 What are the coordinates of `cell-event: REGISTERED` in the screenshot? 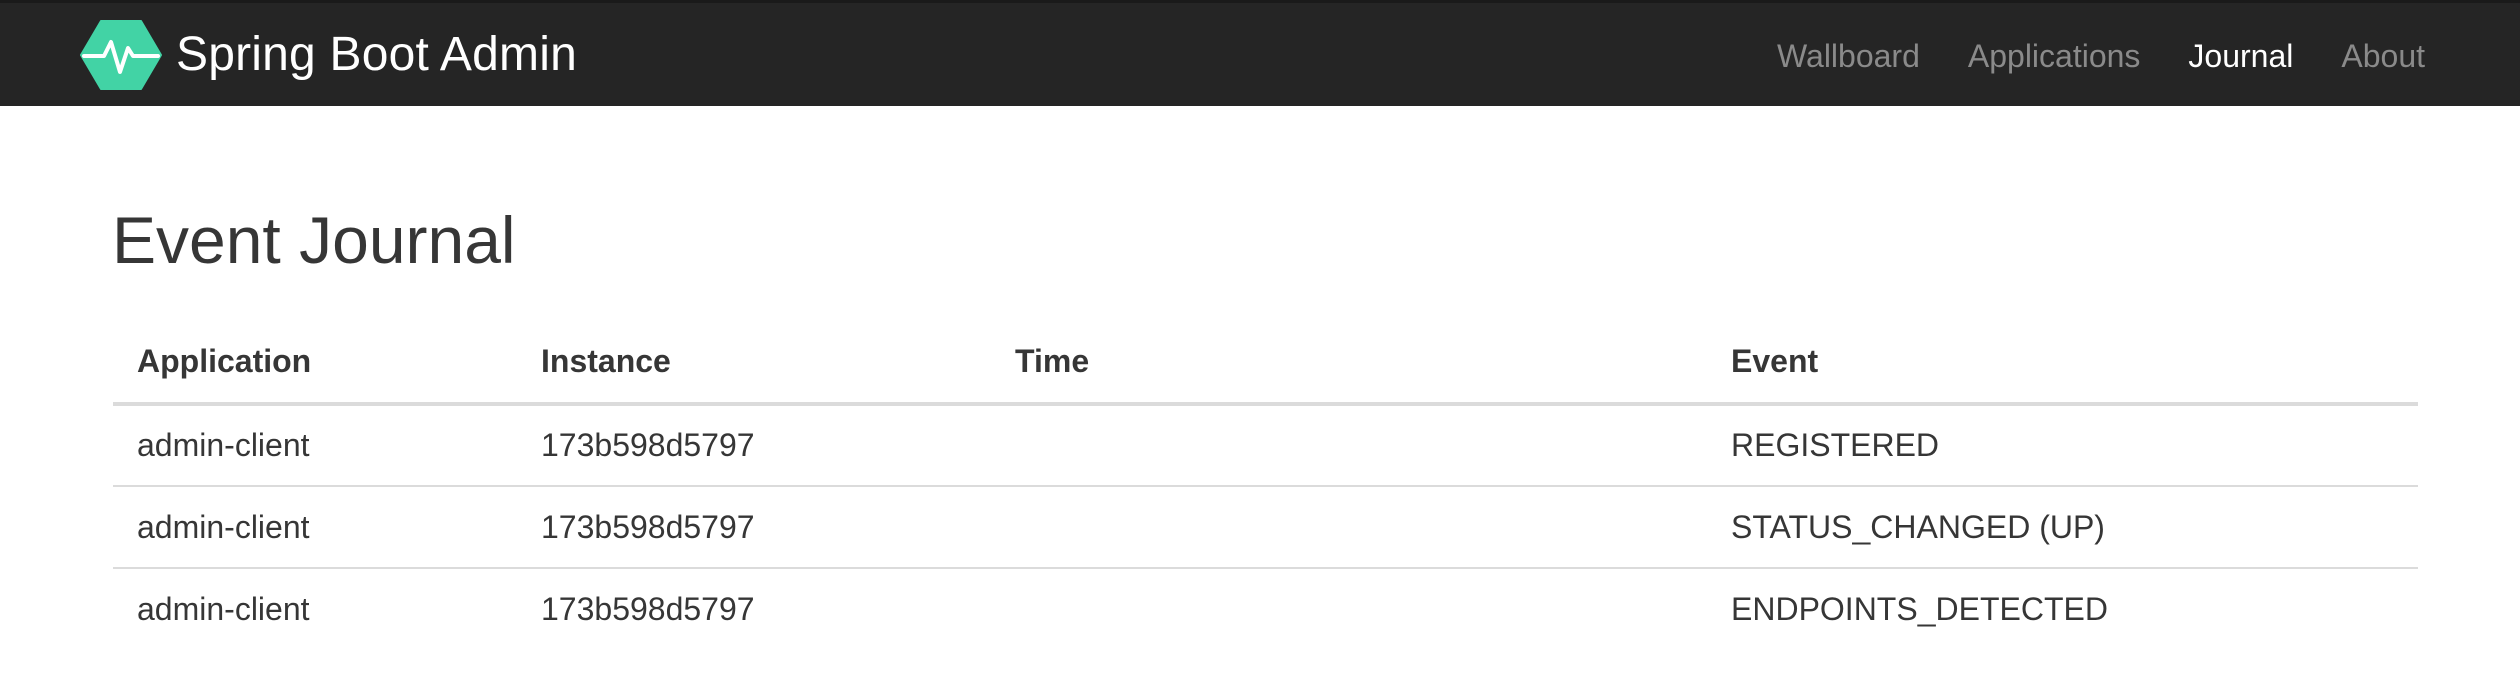 It's located at (2062, 445).